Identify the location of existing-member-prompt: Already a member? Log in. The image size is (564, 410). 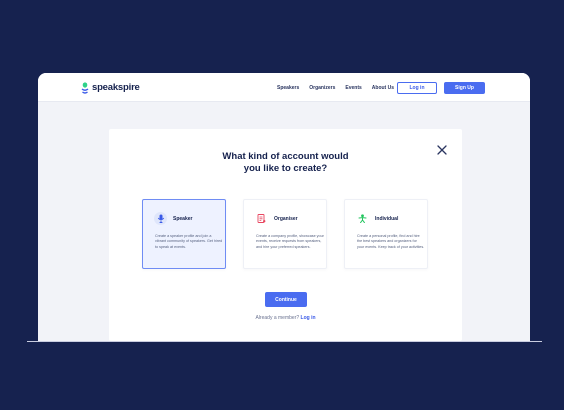
(285, 318).